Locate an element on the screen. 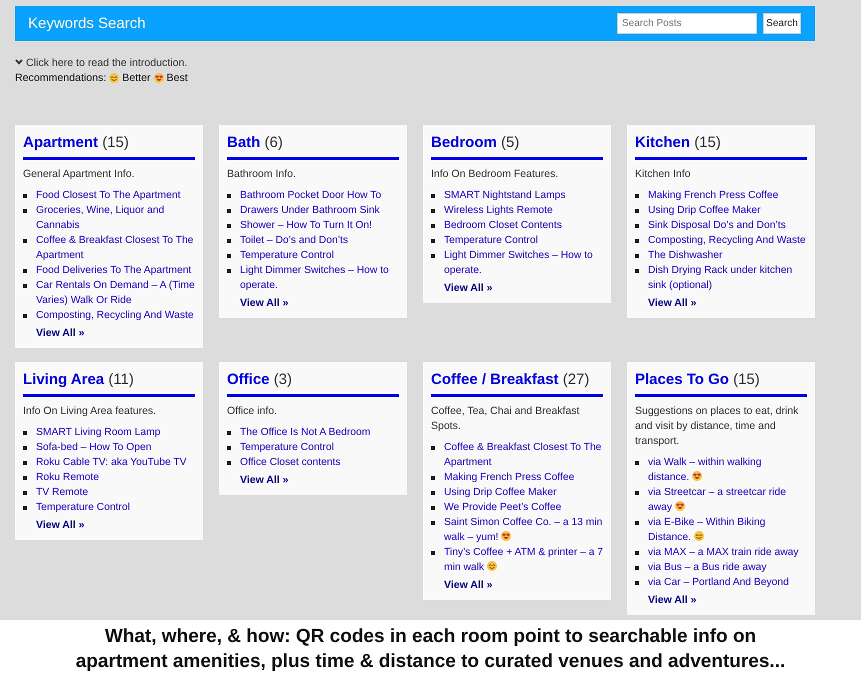 The height and width of the screenshot is (697, 861). post-link: Bathroom Pocket Door How To is located at coordinates (311, 195).